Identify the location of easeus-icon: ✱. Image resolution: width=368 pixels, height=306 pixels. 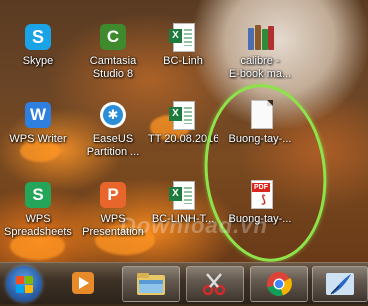
(113, 115).